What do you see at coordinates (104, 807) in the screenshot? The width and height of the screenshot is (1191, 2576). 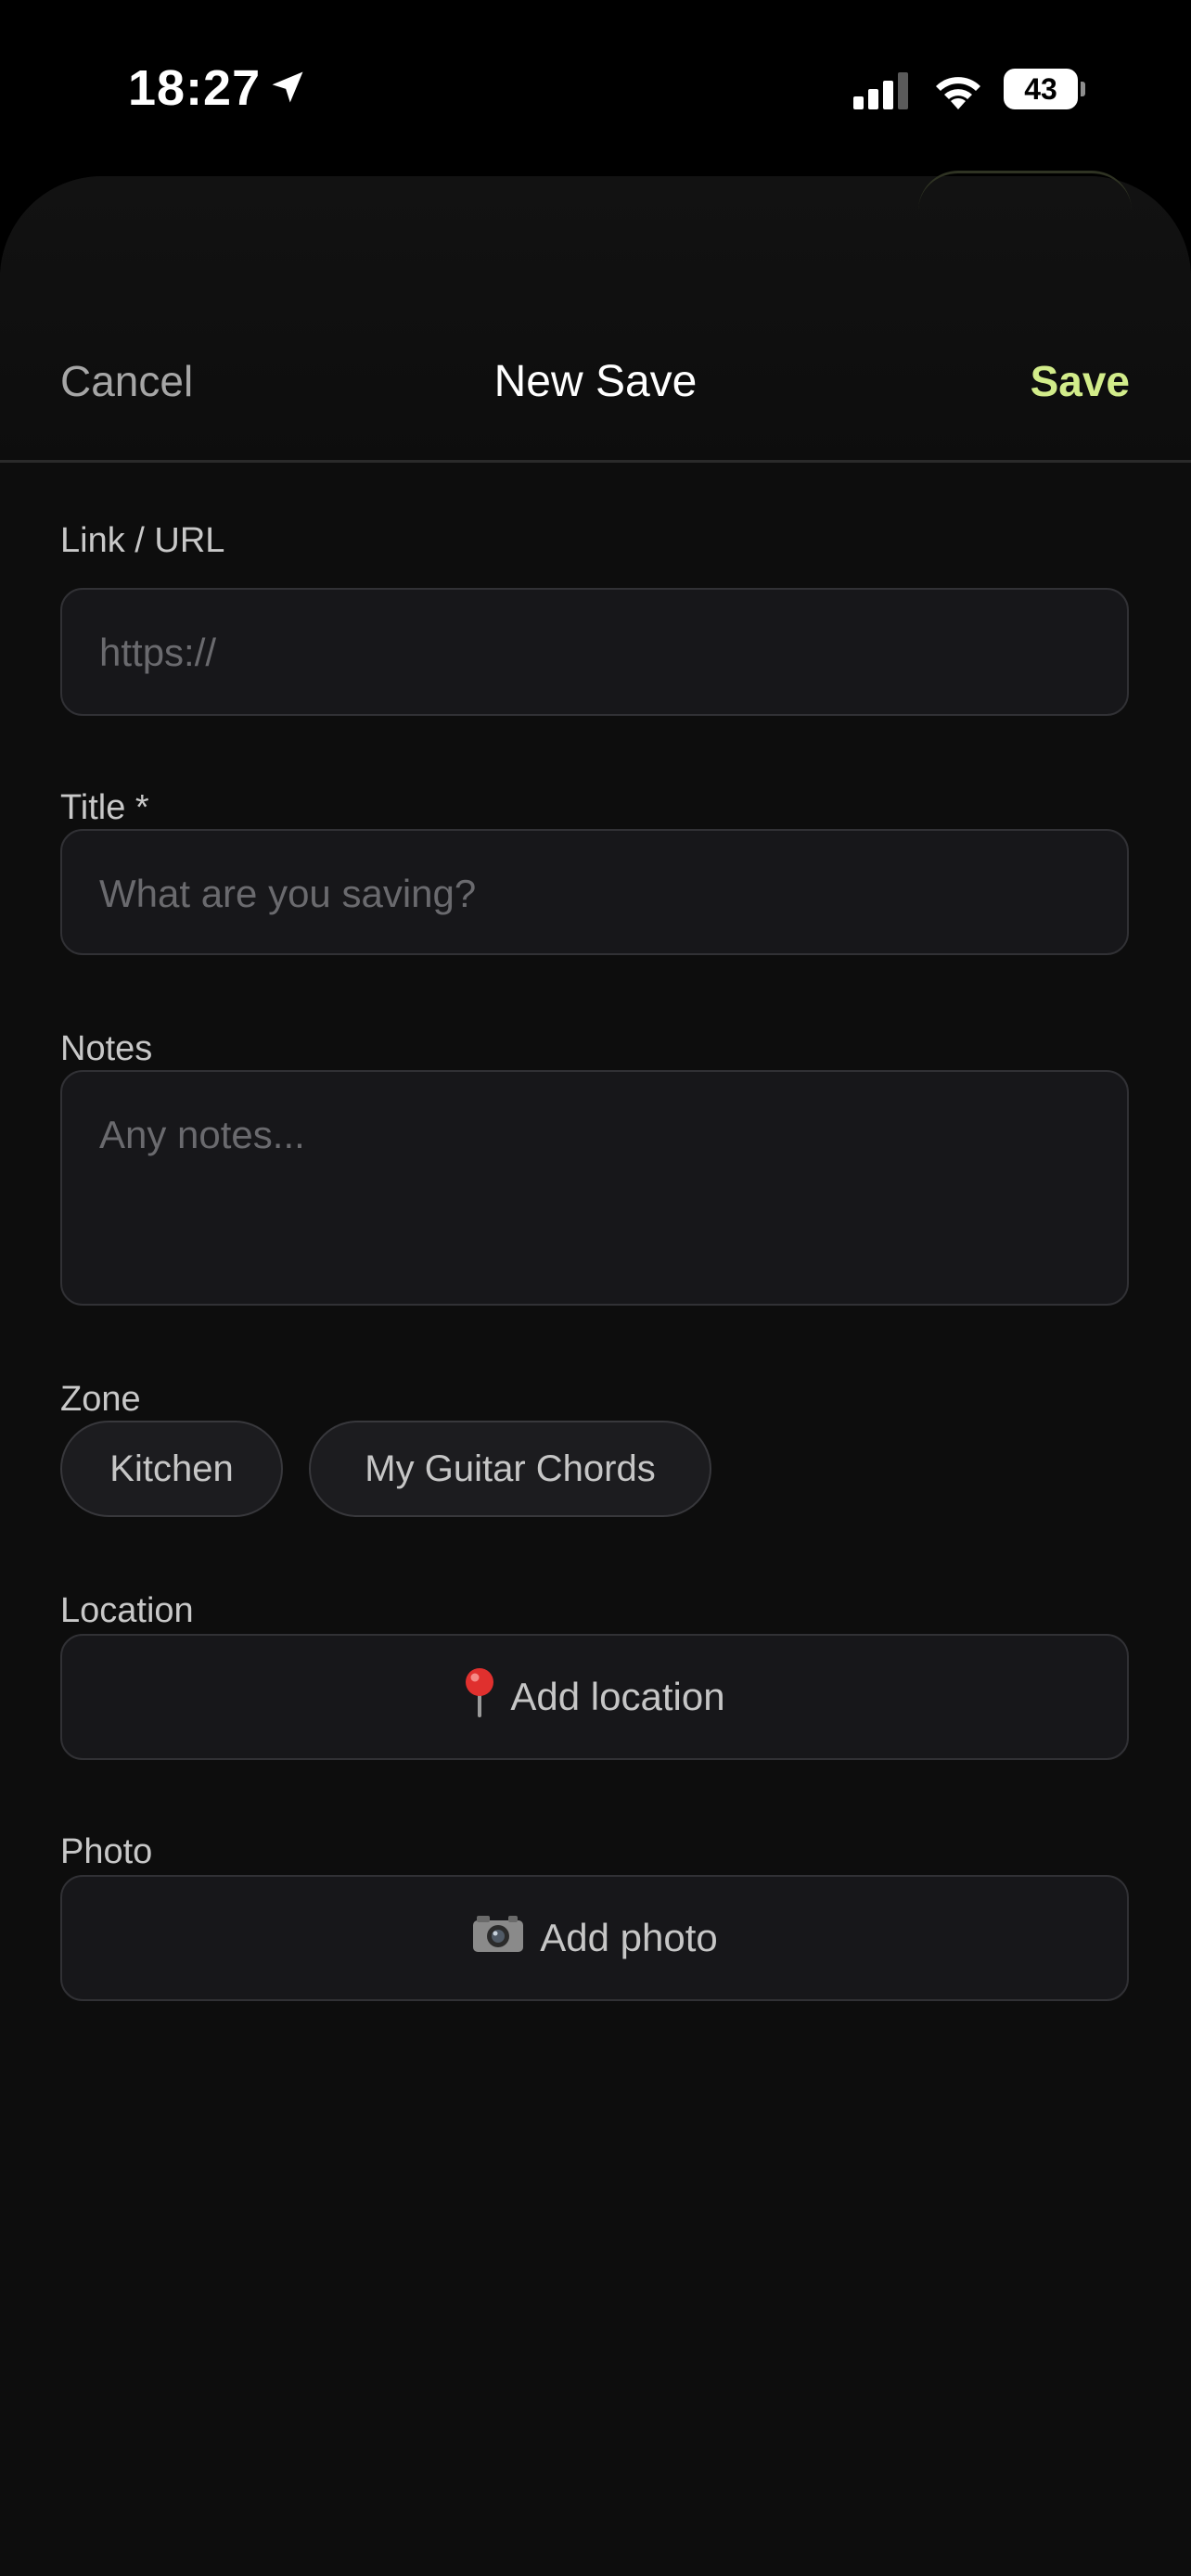 I see `title-label: Title *` at bounding box center [104, 807].